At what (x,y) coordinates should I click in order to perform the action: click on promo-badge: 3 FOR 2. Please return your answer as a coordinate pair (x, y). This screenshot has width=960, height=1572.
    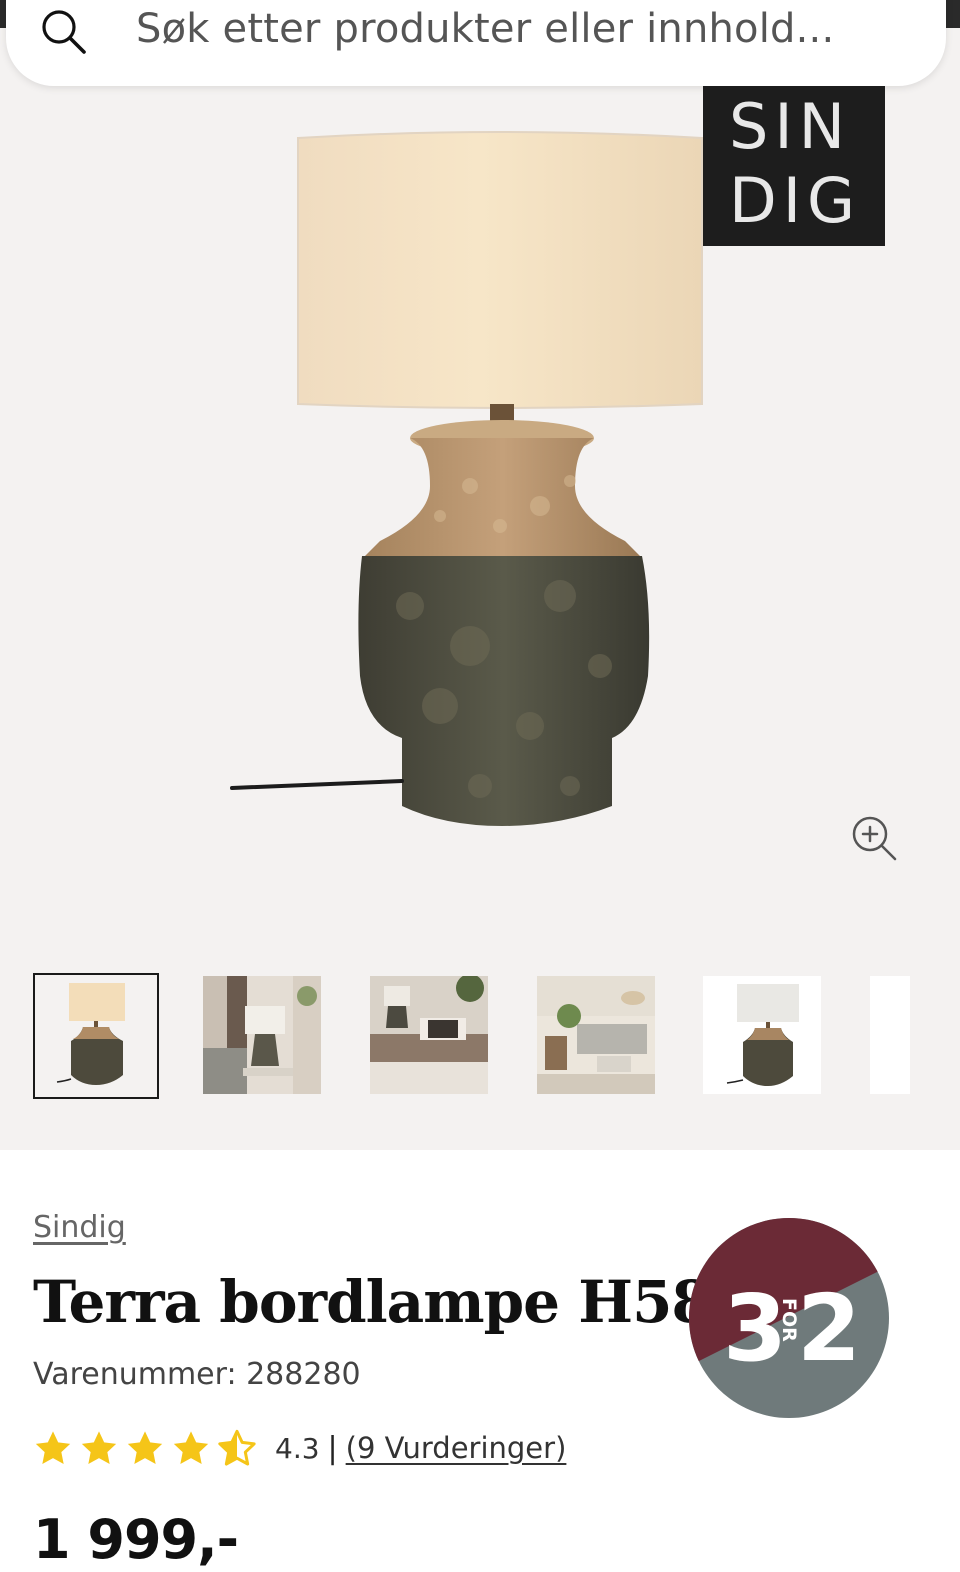
    Looking at the image, I should click on (789, 1318).